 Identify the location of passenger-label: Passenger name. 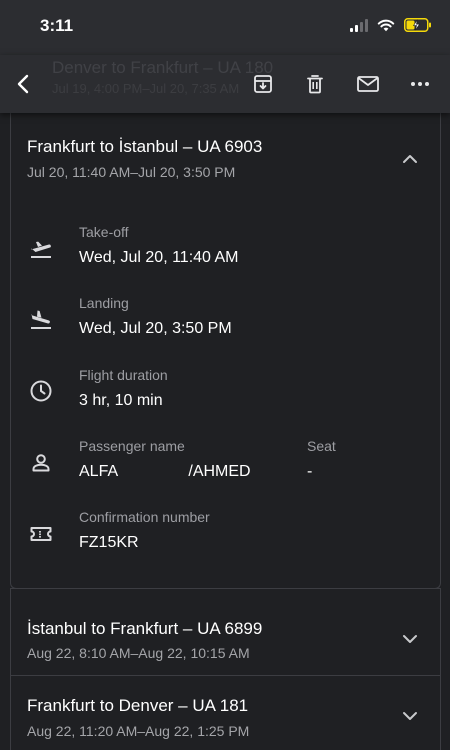
(132, 446).